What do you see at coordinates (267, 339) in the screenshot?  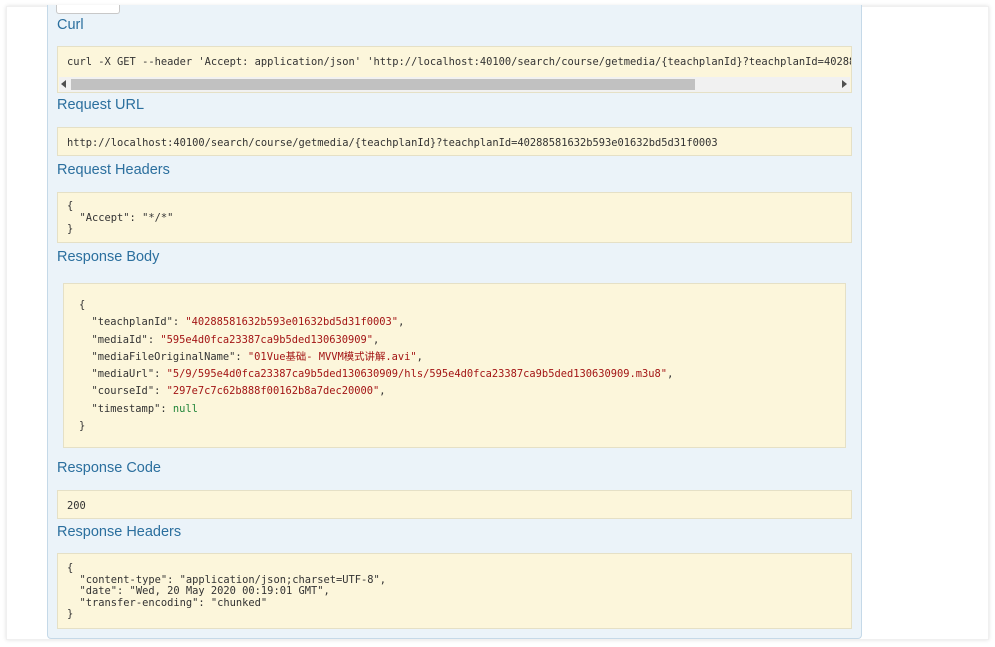 I see `json-string-value: "595e4d0fca23387ca9b5ded130630909"` at bounding box center [267, 339].